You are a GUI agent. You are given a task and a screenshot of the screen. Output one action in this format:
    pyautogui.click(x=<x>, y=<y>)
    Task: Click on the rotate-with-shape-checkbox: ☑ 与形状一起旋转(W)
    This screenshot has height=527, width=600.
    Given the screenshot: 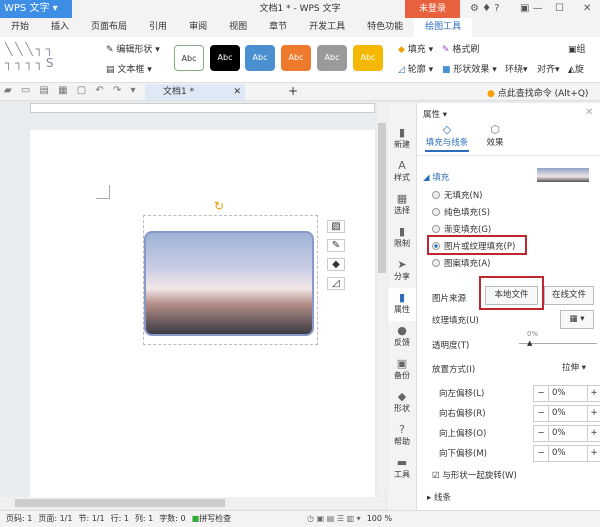 What is the action you would take?
    pyautogui.click(x=474, y=475)
    